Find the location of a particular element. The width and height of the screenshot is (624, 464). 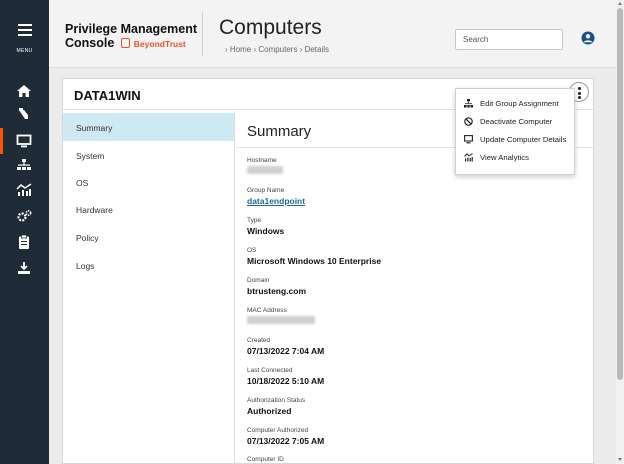

scroll-up-icon is located at coordinates (620, 3).